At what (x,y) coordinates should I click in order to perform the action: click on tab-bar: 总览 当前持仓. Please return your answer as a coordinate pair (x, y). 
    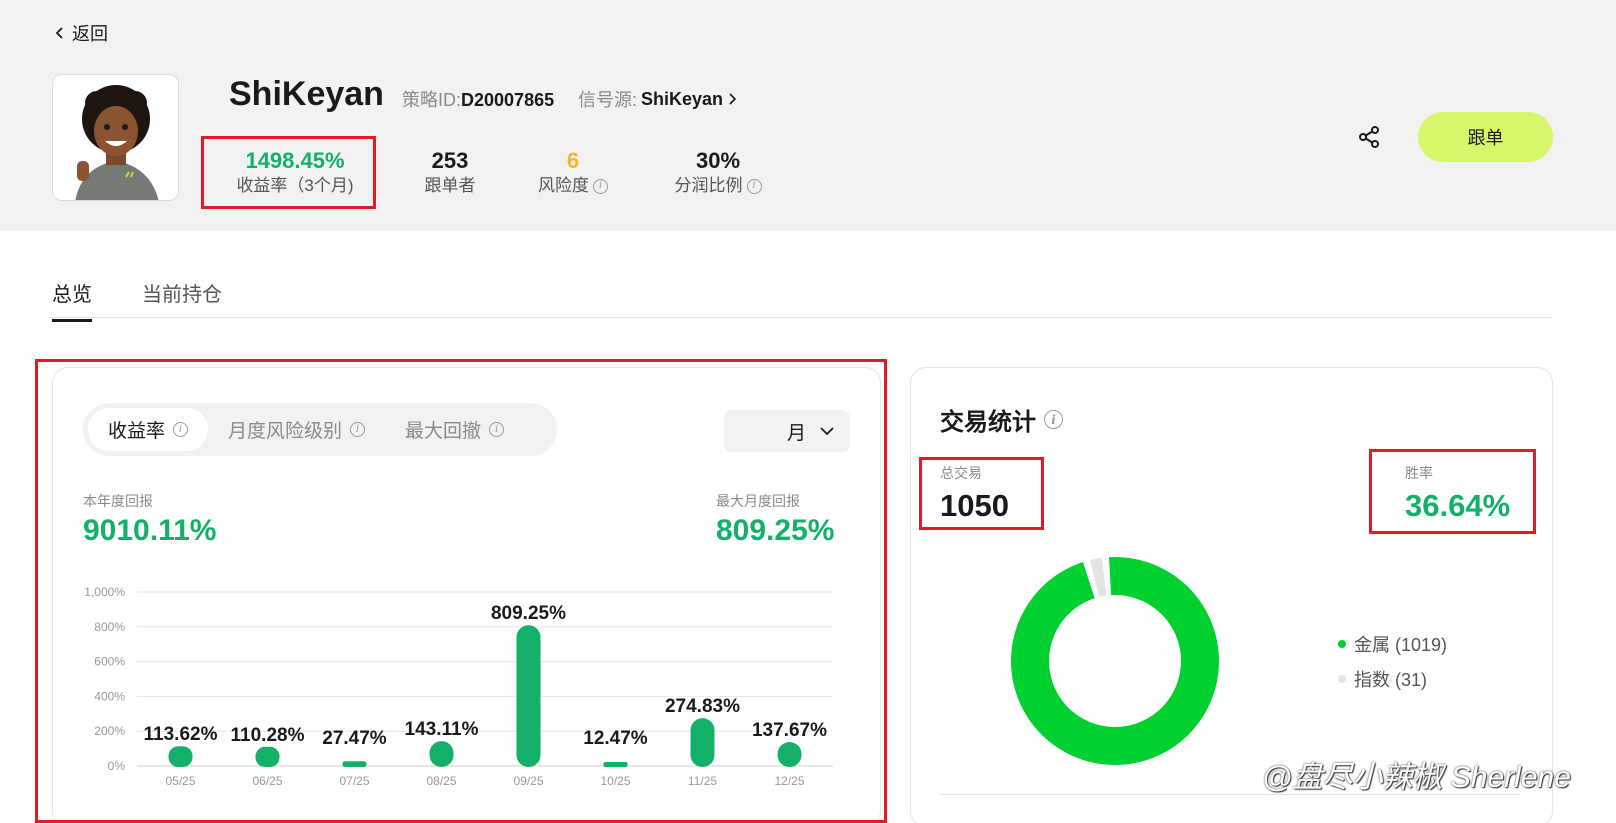
    Looking at the image, I should click on (137, 300).